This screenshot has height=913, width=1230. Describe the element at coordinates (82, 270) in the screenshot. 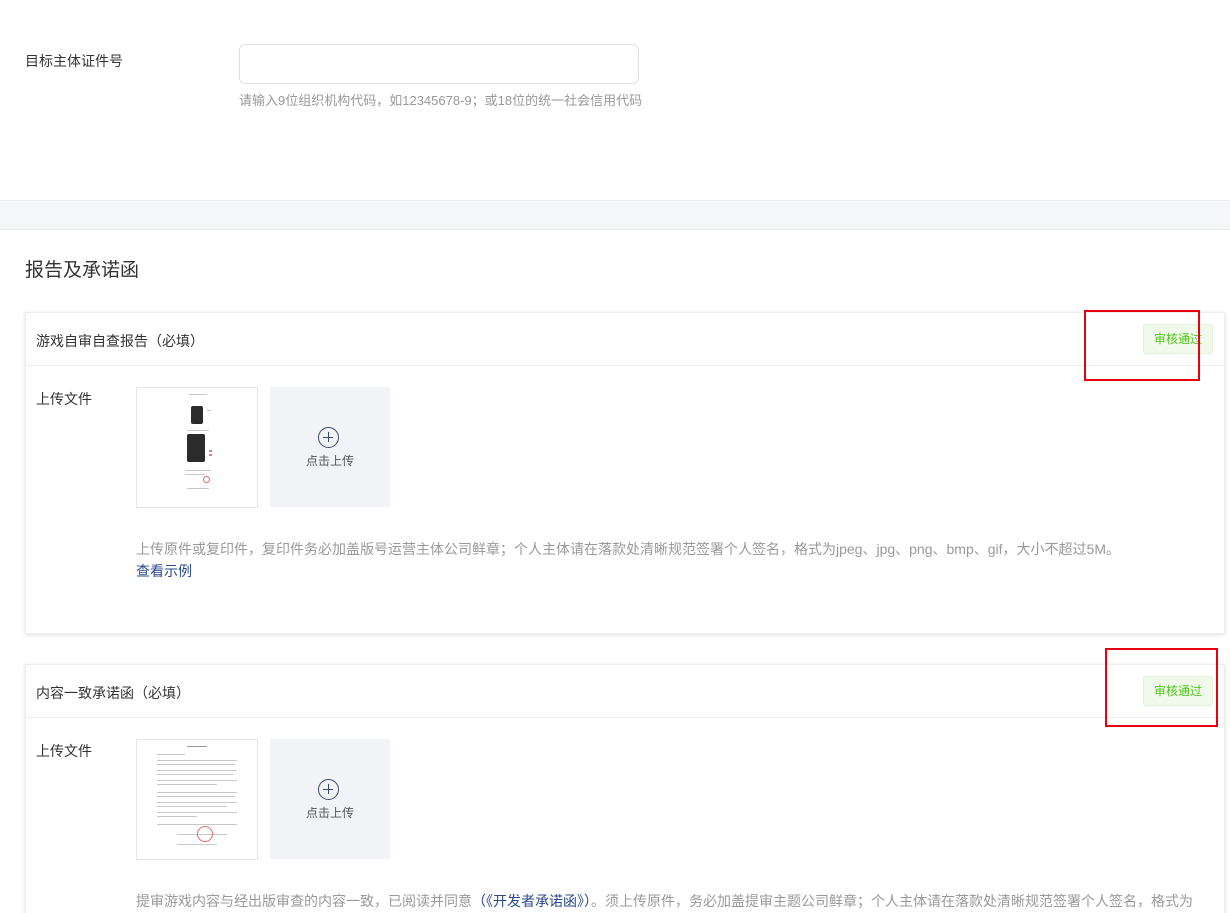

I see `section-title: 报告及承诺函` at that location.